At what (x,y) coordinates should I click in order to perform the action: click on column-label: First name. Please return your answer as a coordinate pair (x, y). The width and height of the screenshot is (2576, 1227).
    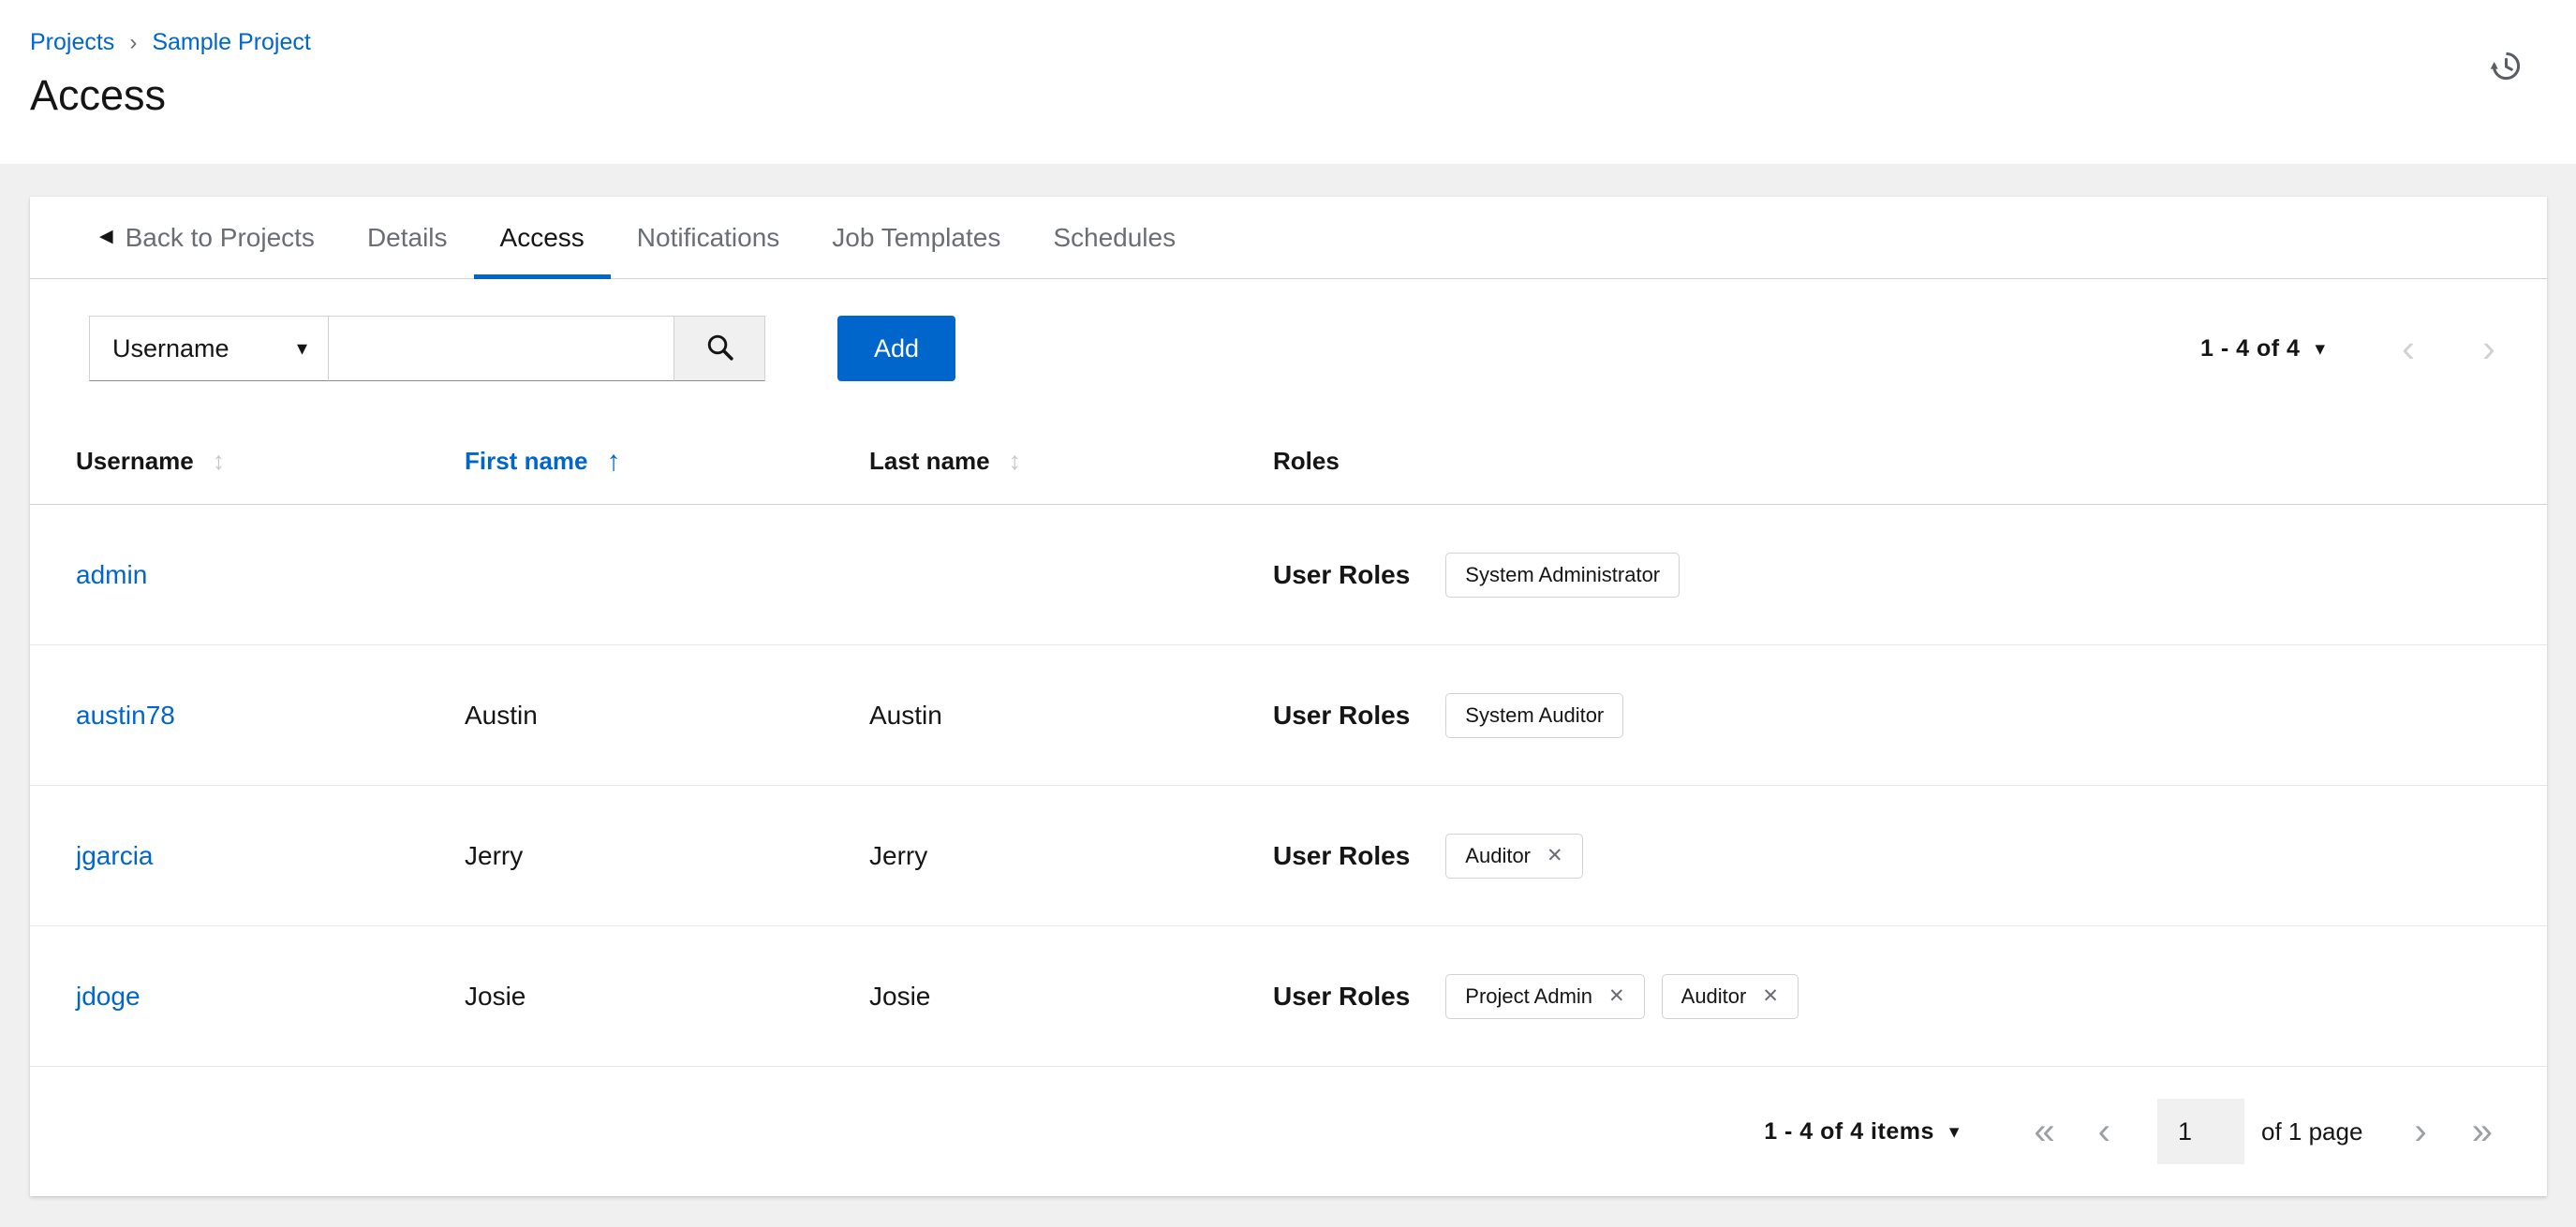
    Looking at the image, I should click on (526, 461).